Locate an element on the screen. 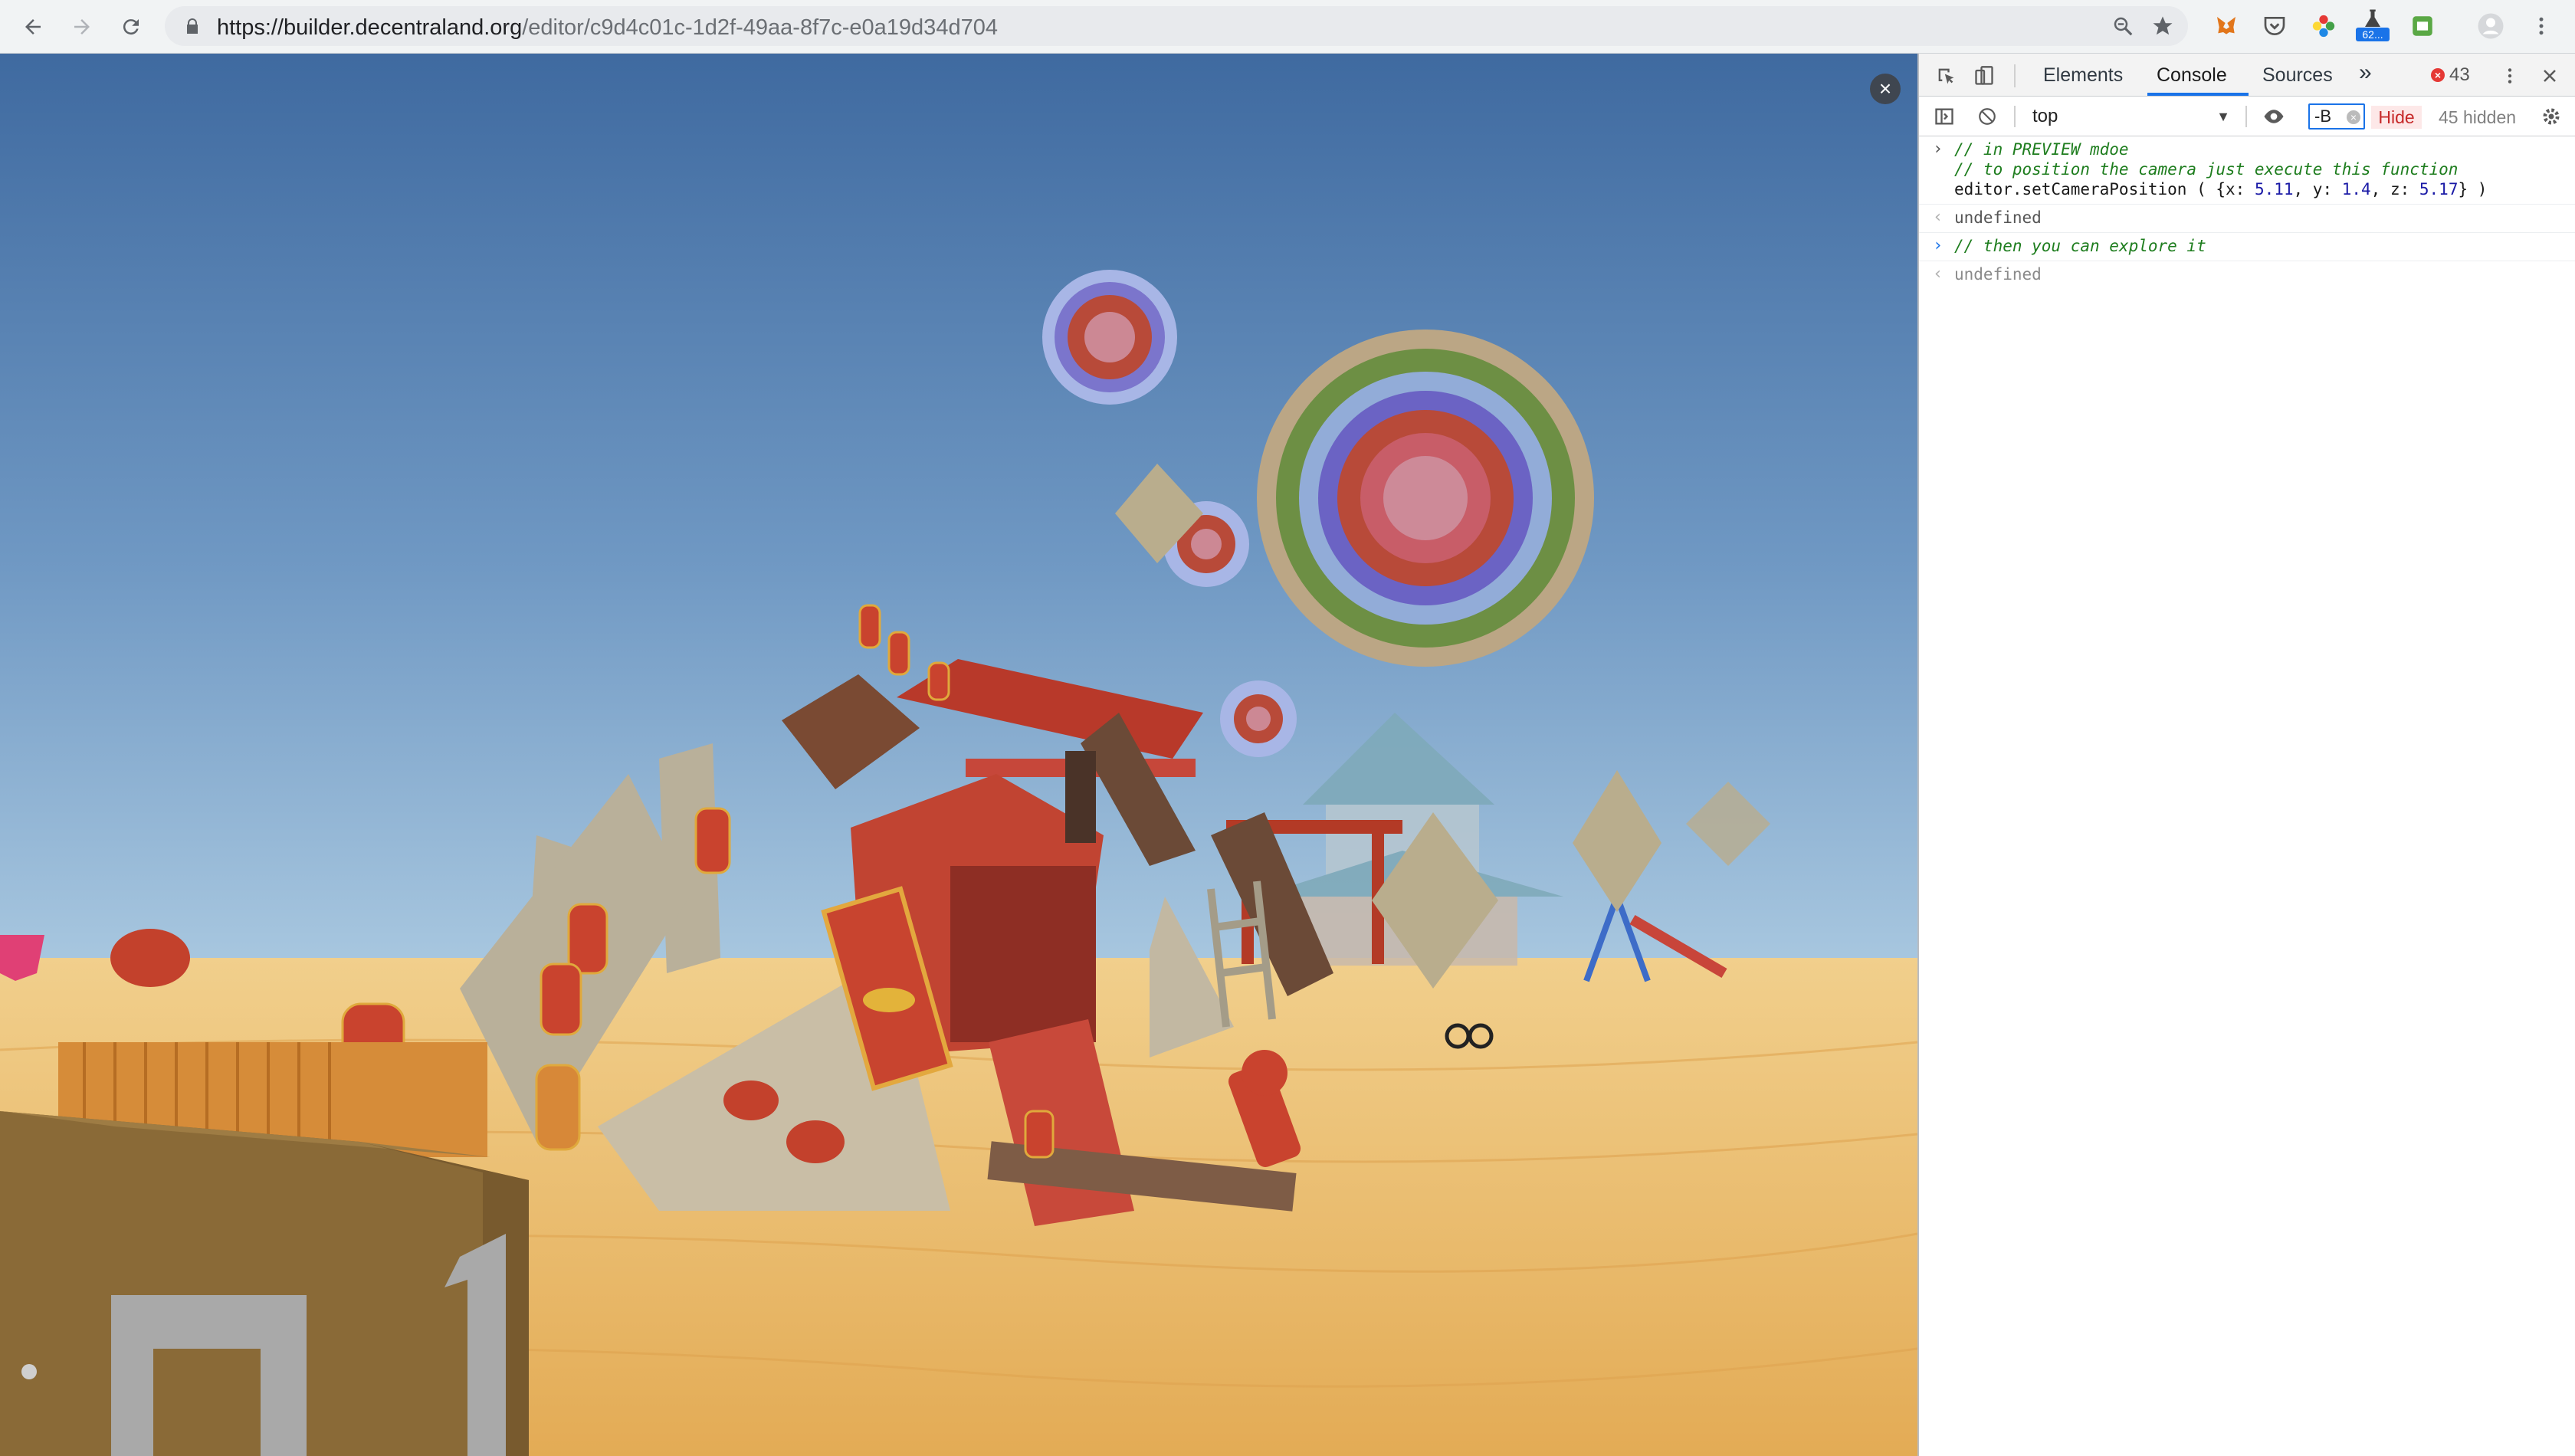  console-input-entry: › // then you can explore it is located at coordinates (2247, 247).